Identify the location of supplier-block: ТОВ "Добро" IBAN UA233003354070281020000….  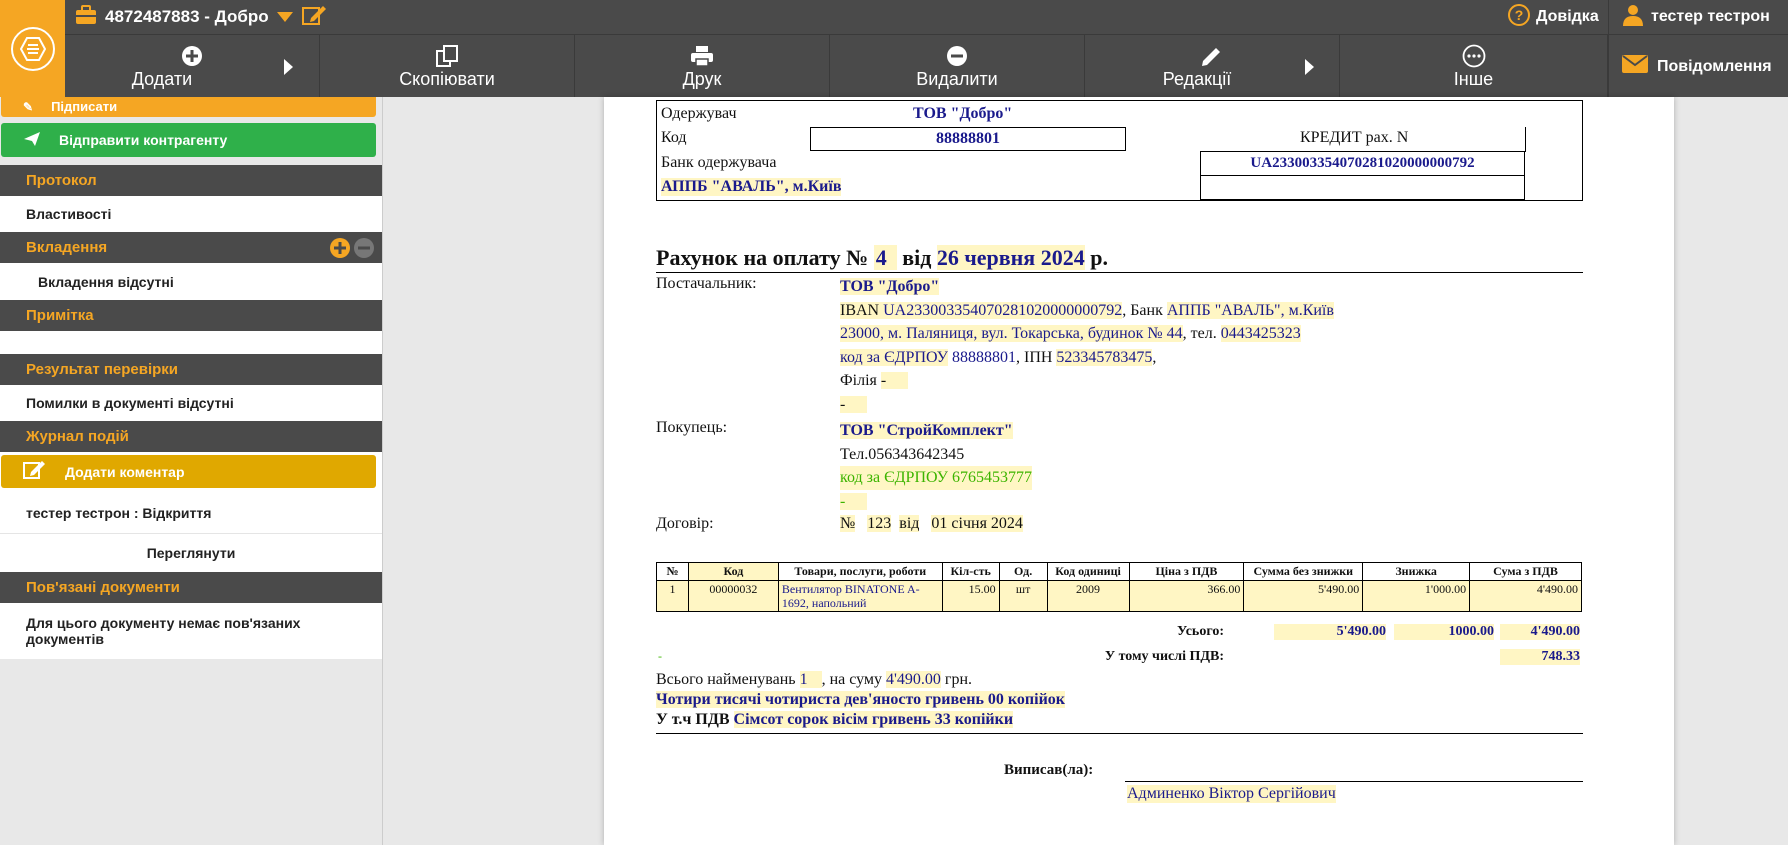
(1087, 345).